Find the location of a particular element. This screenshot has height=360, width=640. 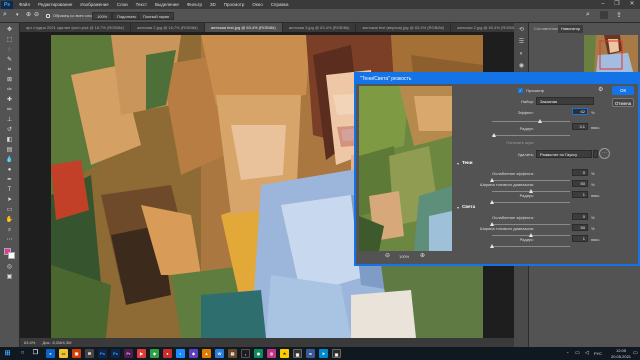

menu-3d: 3D is located at coordinates (213, 4).